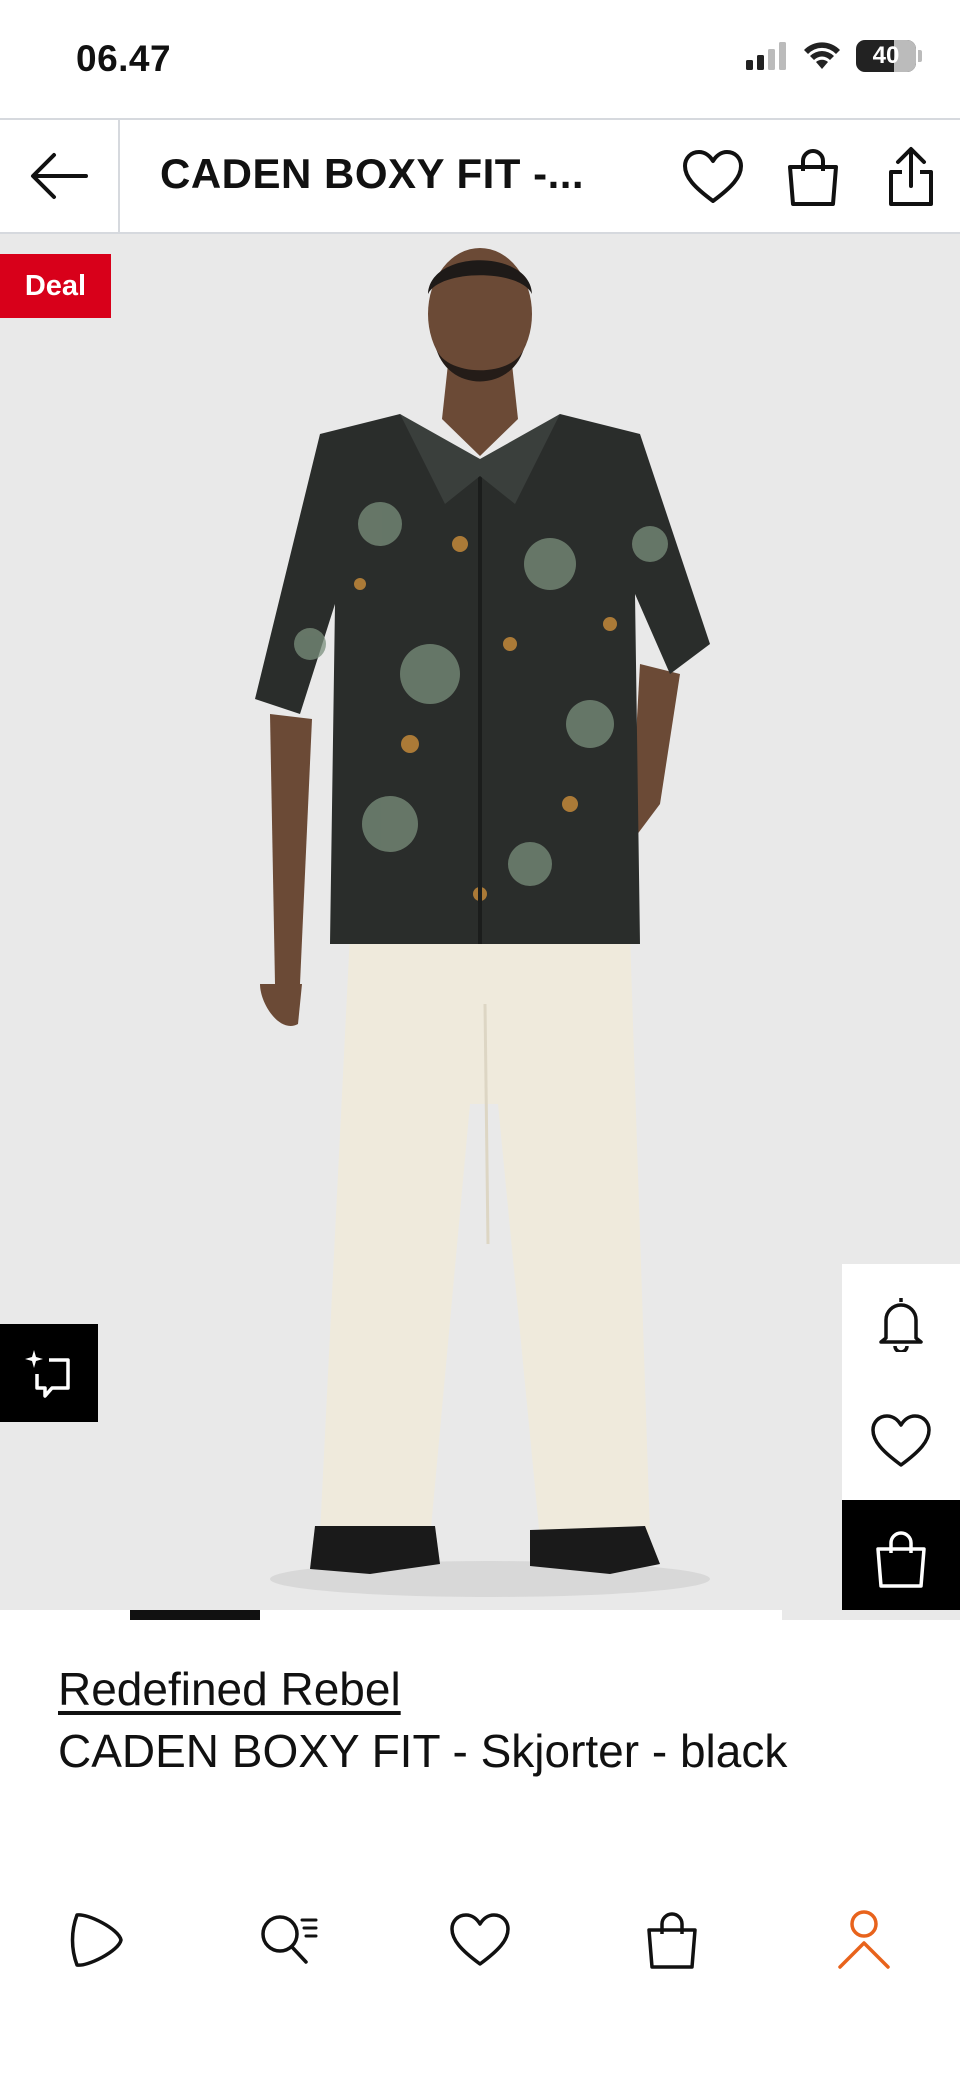 The width and height of the screenshot is (960, 2078). What do you see at coordinates (871, 1615) in the screenshot?
I see `carousel-indicator-end` at bounding box center [871, 1615].